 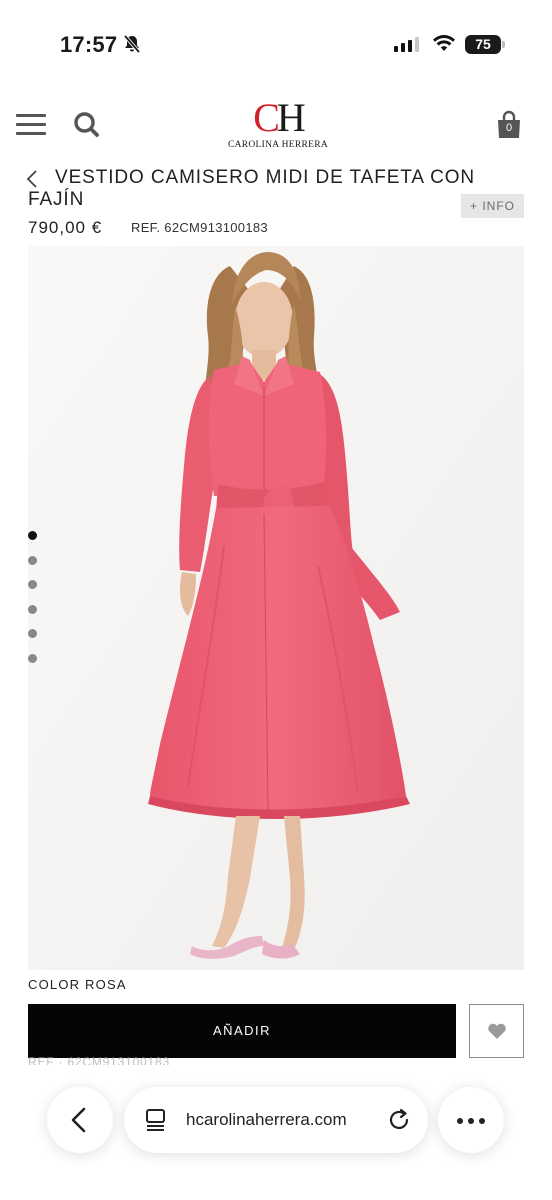 I want to click on cellular-signal-icon, so click(x=406, y=44).